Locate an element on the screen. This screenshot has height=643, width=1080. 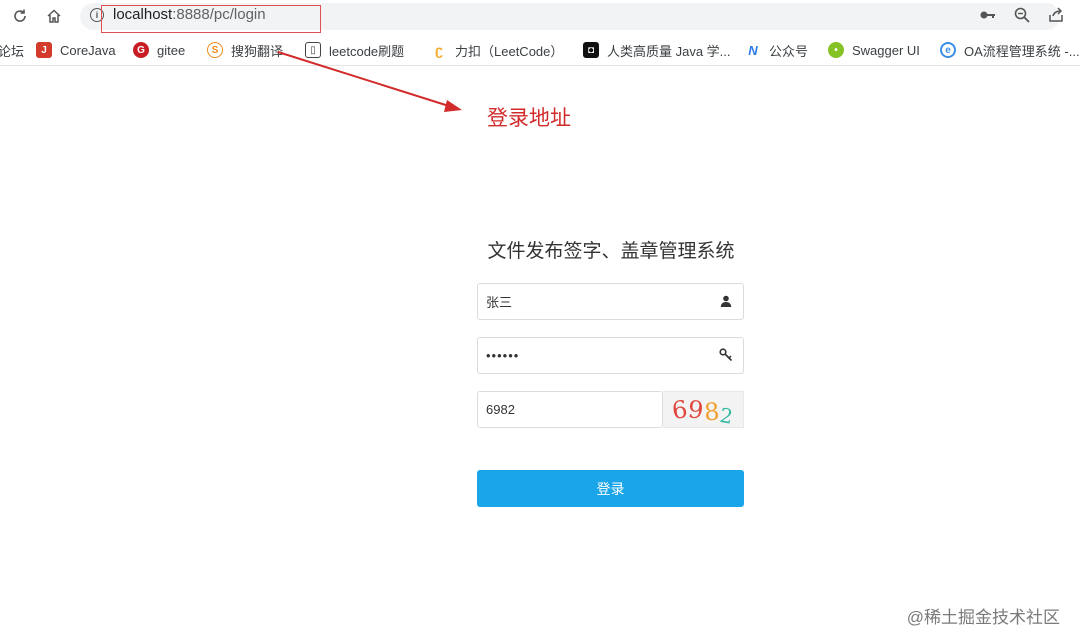
share-icon is located at coordinates (1056, 17).